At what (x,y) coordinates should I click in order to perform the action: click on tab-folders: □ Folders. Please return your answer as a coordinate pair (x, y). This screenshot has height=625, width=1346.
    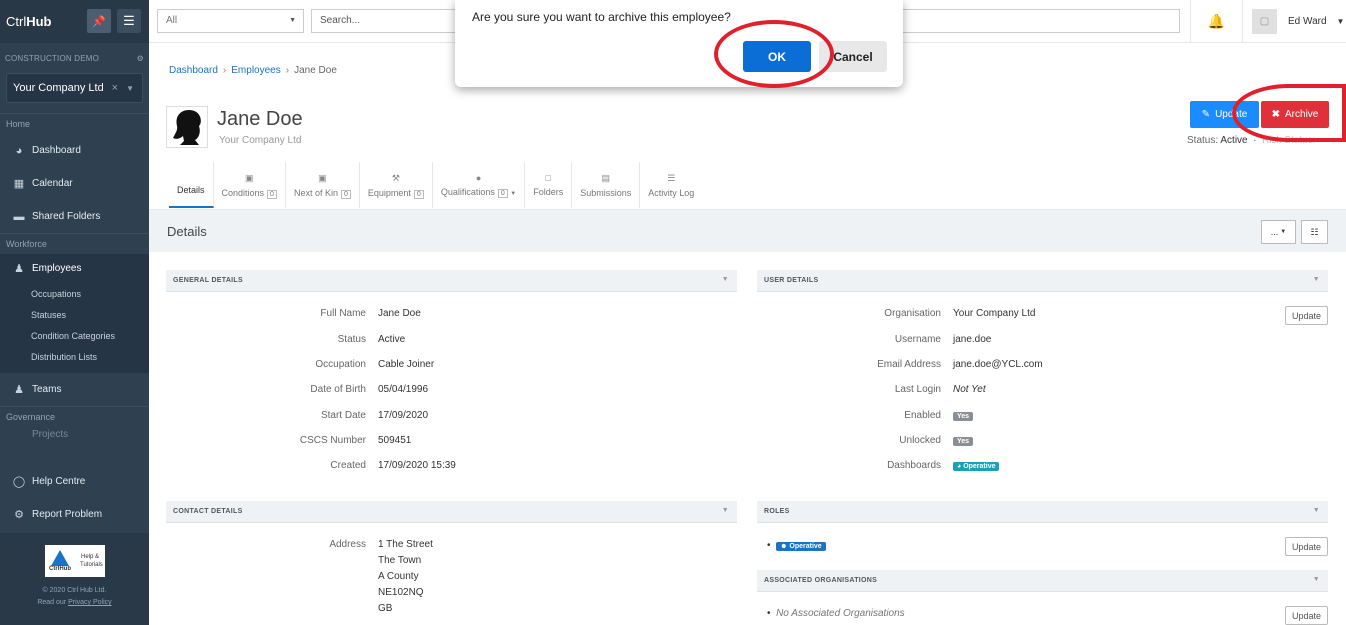
    Looking at the image, I should click on (549, 185).